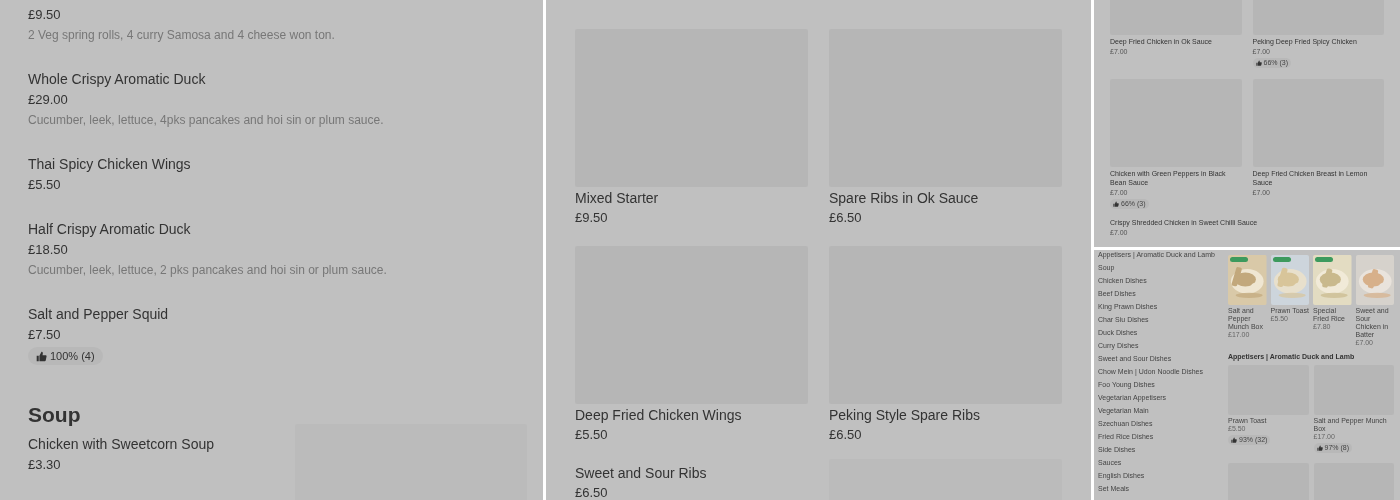 The image size is (1400, 500). What do you see at coordinates (98, 314) in the screenshot?
I see `dish-name: Salt and Pepper Squid` at bounding box center [98, 314].